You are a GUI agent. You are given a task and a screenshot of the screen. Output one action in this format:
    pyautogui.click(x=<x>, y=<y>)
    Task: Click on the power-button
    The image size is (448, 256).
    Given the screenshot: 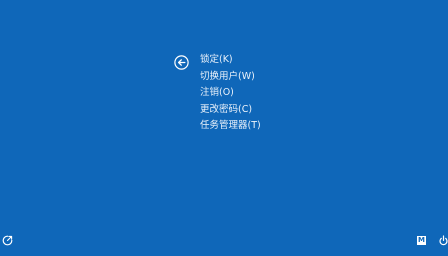 What is the action you would take?
    pyautogui.click(x=443, y=240)
    